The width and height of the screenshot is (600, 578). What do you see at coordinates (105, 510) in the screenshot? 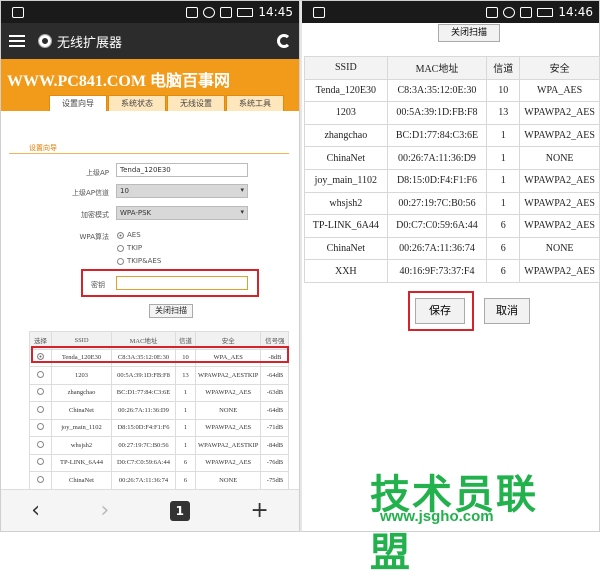
I see `forward-icon: ›` at bounding box center [105, 510].